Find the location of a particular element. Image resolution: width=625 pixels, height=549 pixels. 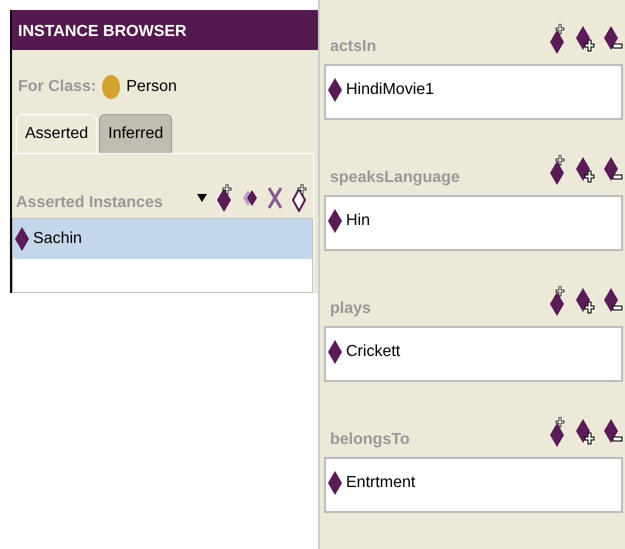

value-name: HindiMovie1 is located at coordinates (390, 90).